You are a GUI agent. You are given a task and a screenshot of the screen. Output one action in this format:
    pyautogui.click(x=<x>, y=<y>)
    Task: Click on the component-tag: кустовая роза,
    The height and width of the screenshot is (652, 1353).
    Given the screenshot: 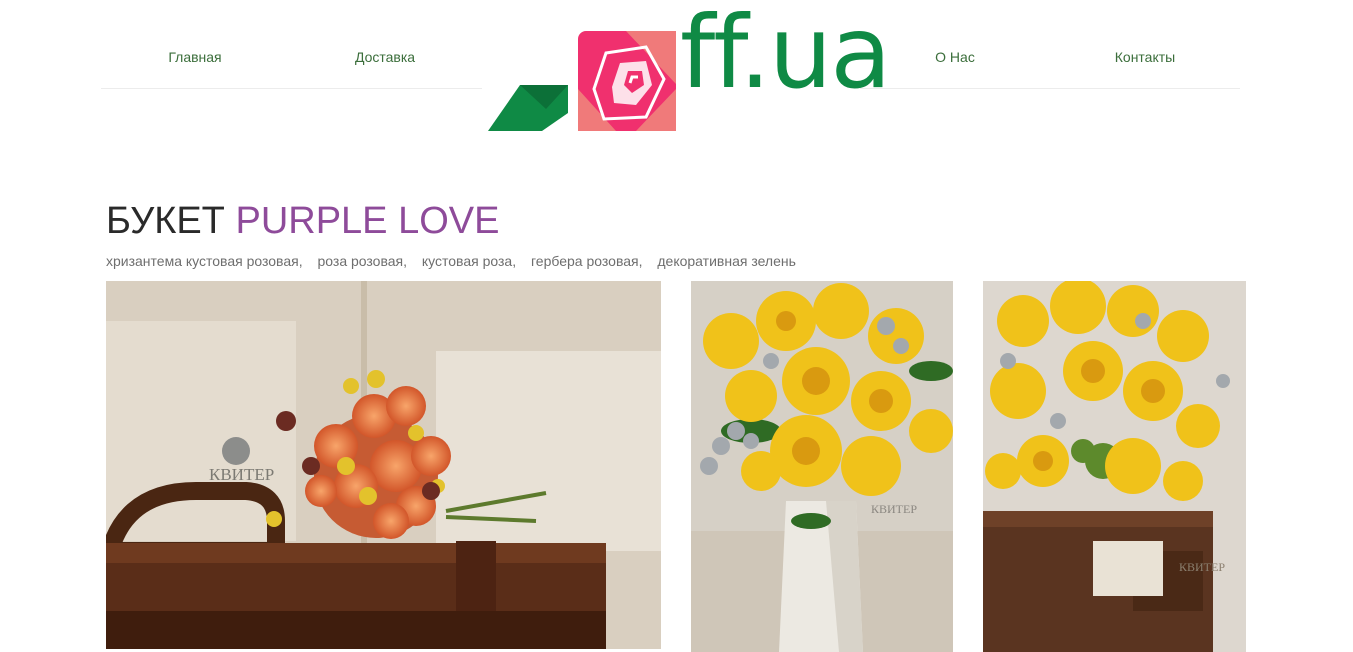 What is the action you would take?
    pyautogui.click(x=469, y=261)
    